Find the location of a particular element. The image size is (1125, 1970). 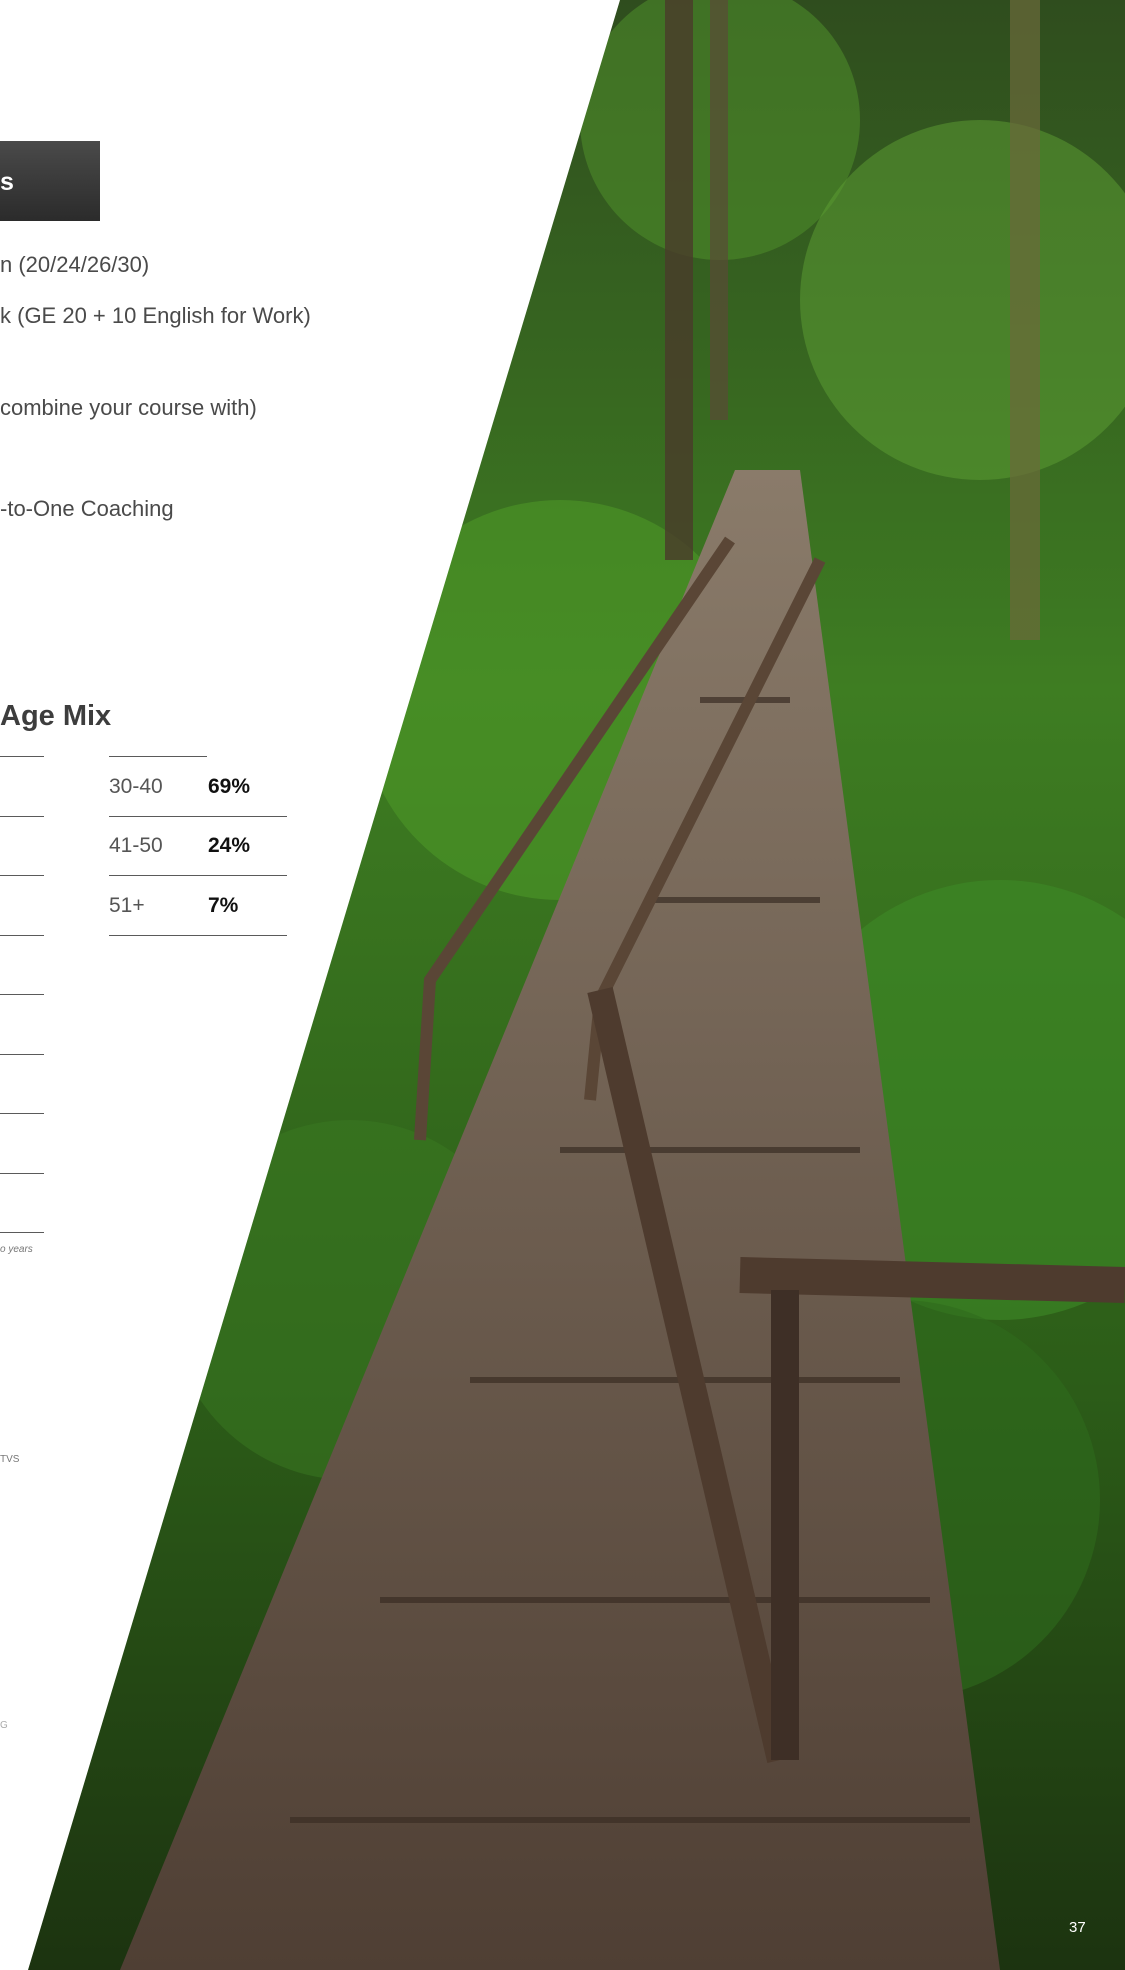

age-range-2: 41-50 is located at coordinates (136, 845).